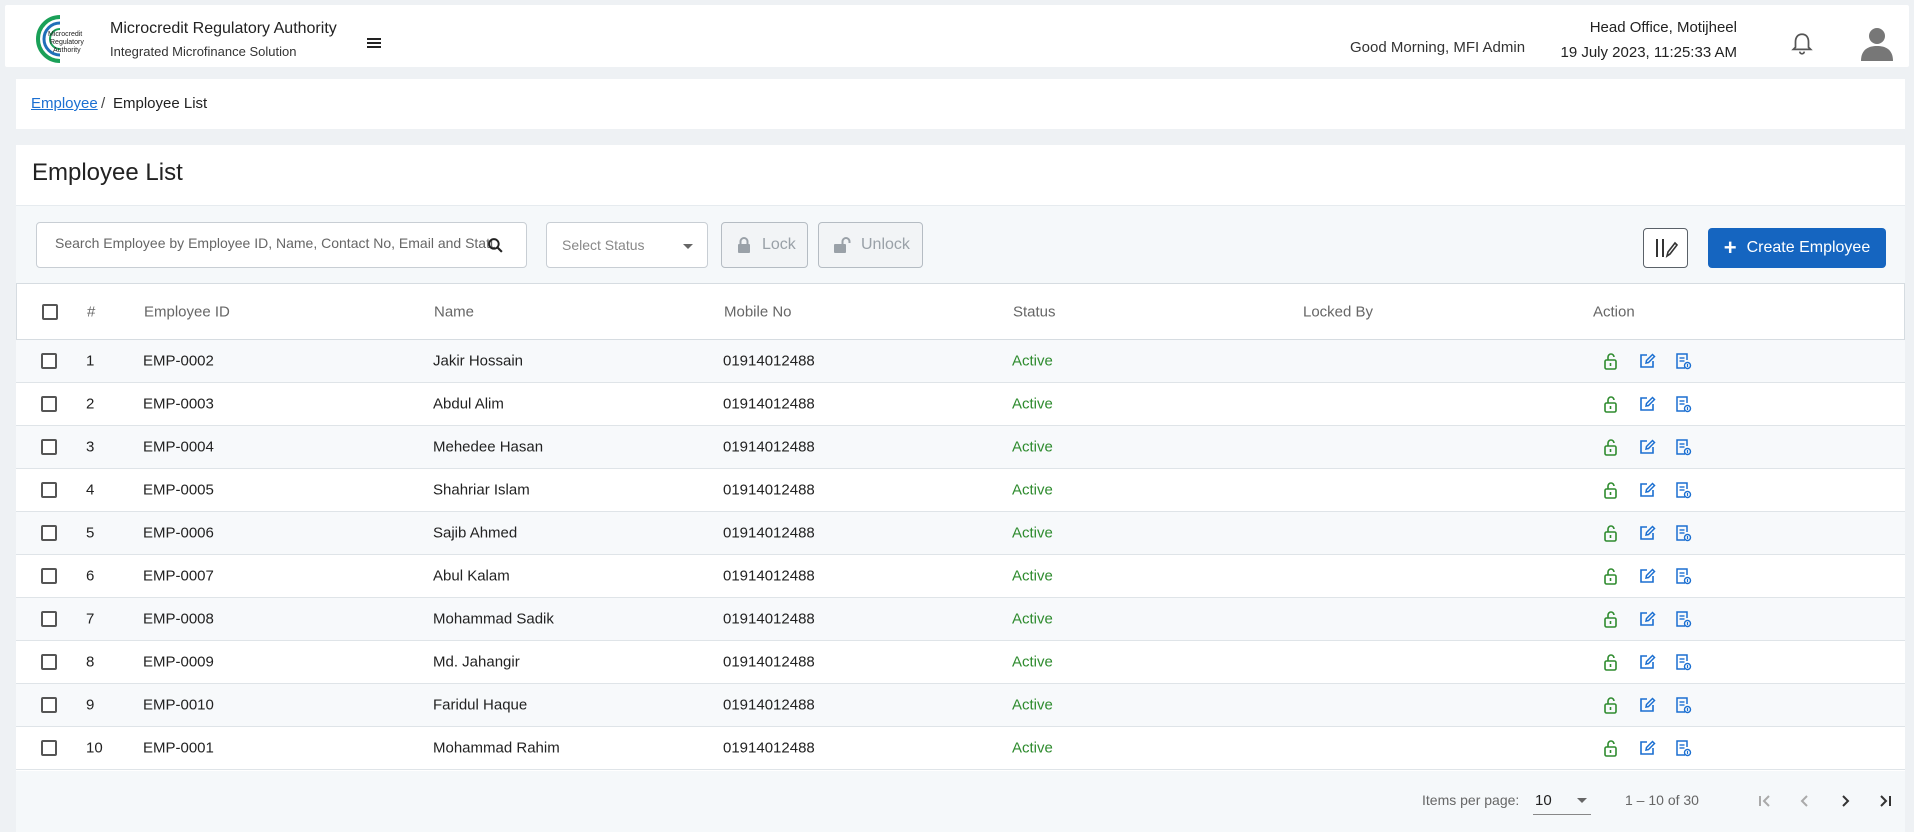 Image resolution: width=1914 pixels, height=832 pixels. I want to click on svg-text: Microcredit, so click(65, 34).